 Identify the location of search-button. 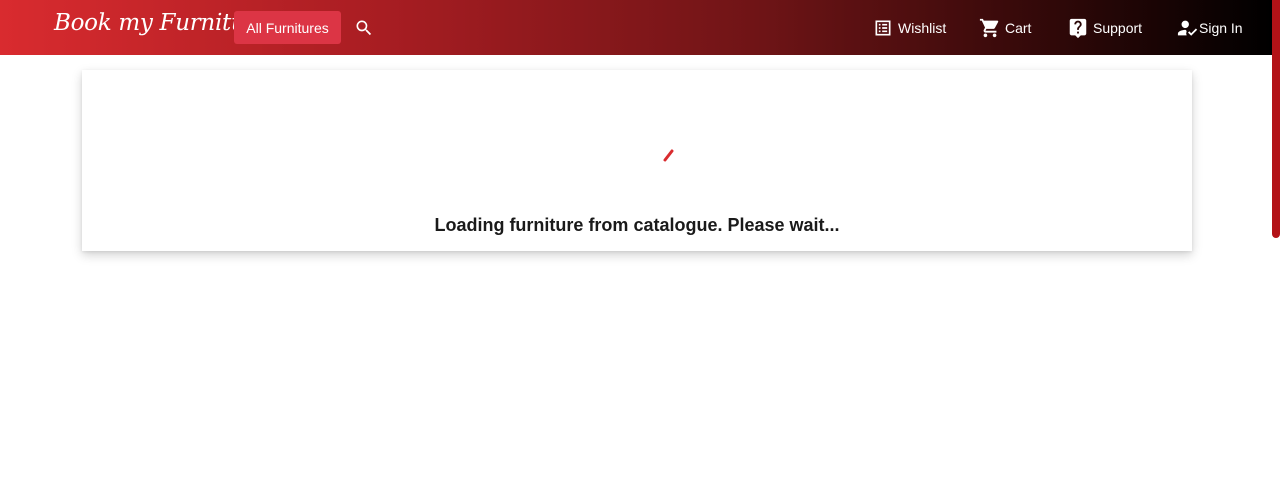
(364, 28).